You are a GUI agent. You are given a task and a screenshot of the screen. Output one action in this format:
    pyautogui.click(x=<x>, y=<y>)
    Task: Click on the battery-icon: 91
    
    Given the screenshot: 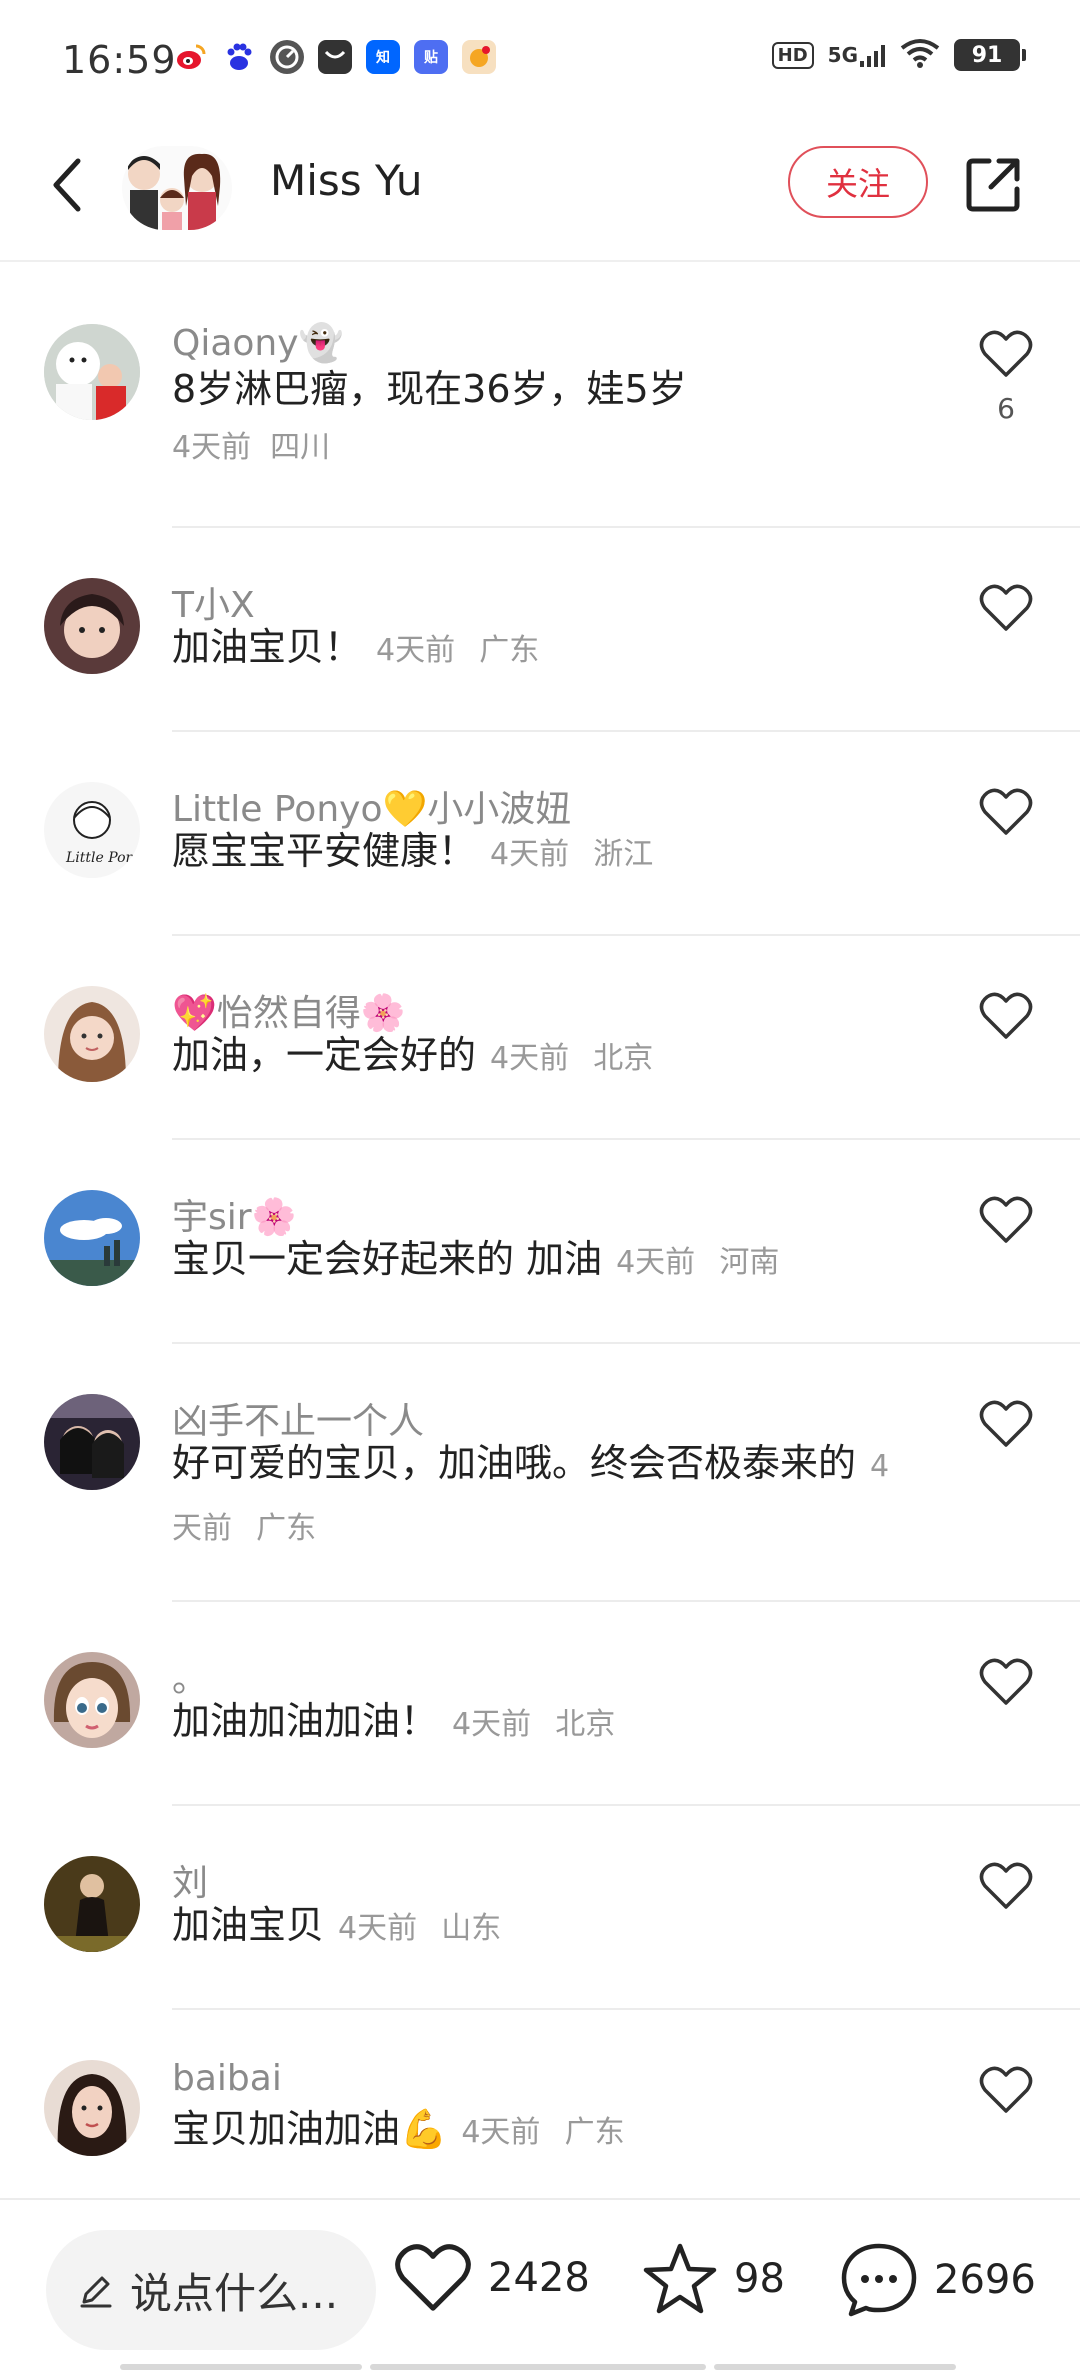 What is the action you would take?
    pyautogui.click(x=990, y=55)
    